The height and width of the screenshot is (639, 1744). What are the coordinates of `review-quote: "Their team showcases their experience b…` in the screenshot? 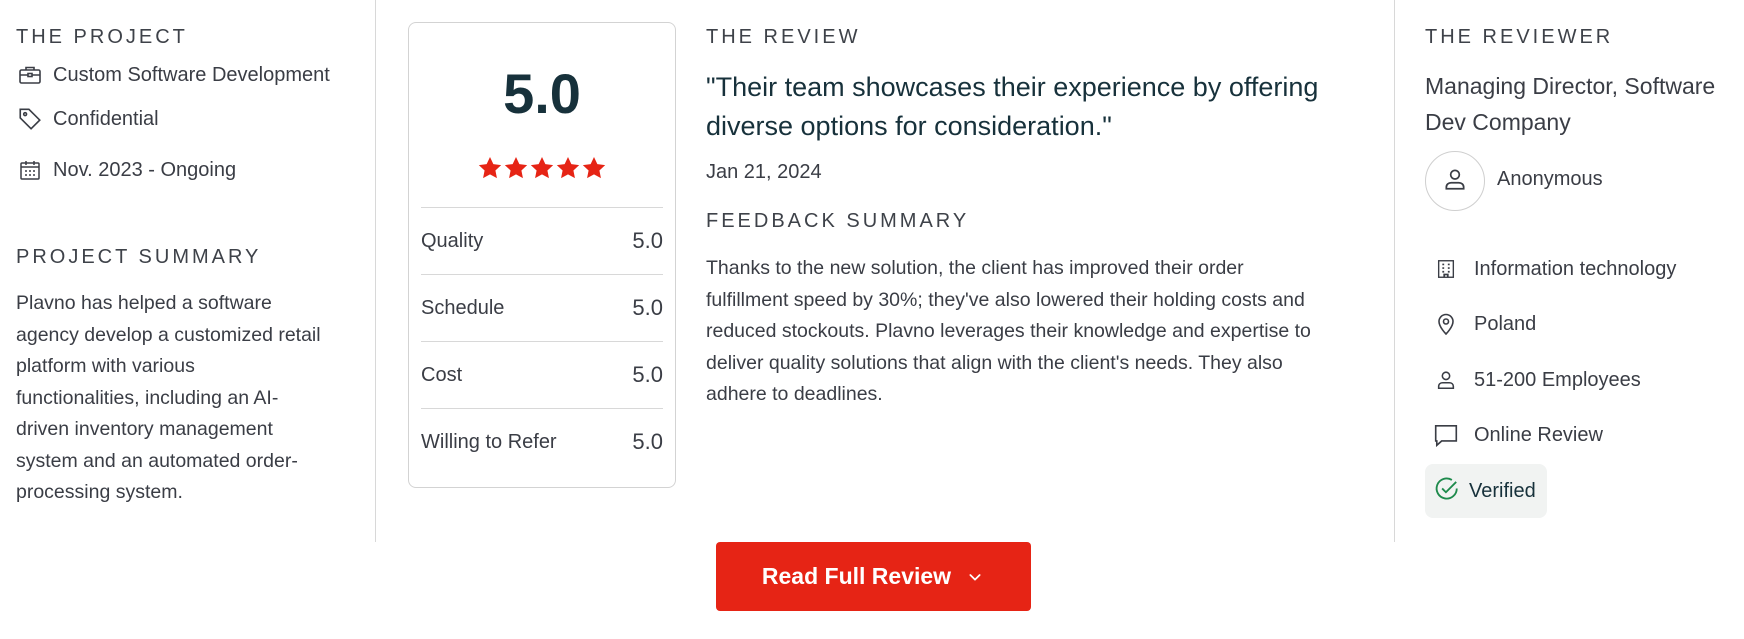 It's located at (1026, 107).